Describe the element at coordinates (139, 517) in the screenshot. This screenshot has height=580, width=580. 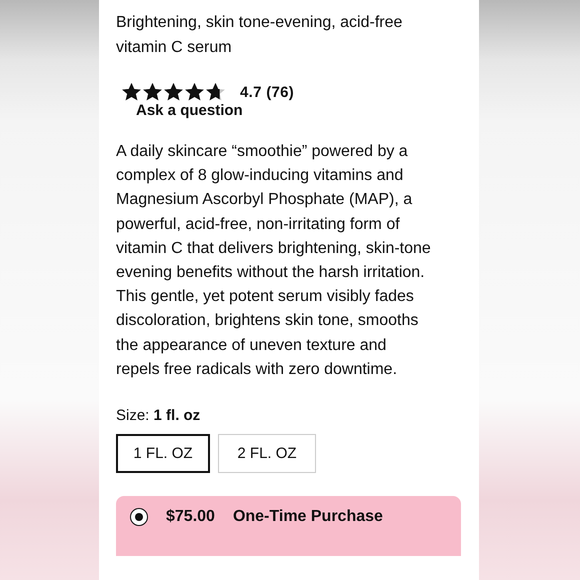
I see `radio-button` at that location.